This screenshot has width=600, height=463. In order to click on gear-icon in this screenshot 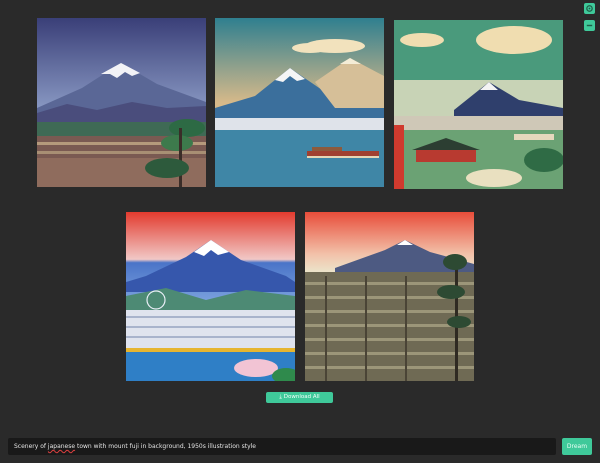, I will do `click(589, 8)`.